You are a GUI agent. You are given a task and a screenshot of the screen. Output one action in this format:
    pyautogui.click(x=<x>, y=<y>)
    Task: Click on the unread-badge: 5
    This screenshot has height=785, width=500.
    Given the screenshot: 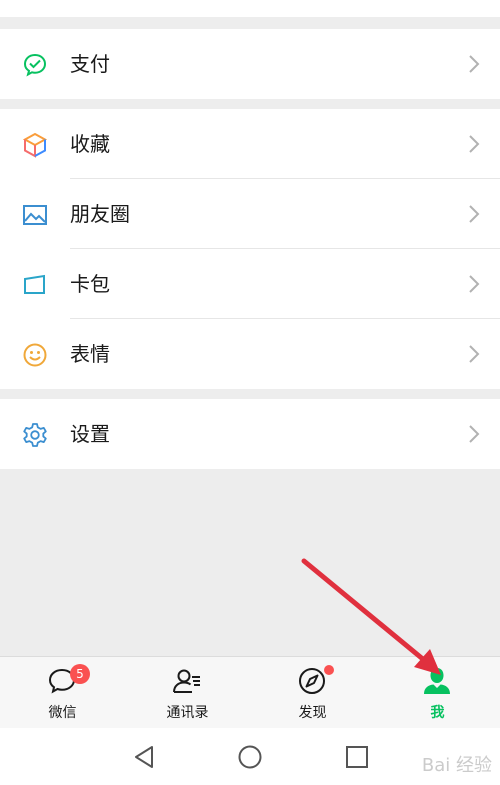 What is the action you would take?
    pyautogui.click(x=80, y=674)
    